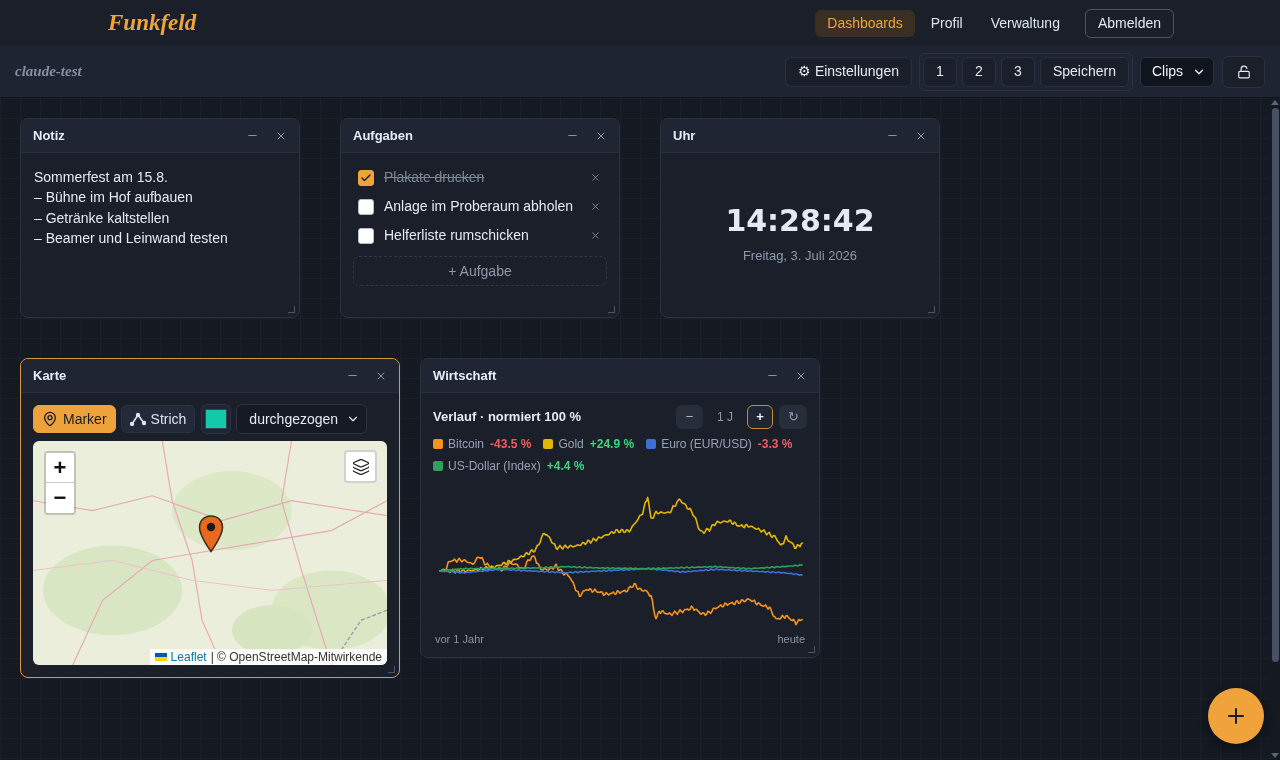 This screenshot has width=1280, height=760. What do you see at coordinates (50, 375) in the screenshot?
I see `widget-title: Karte` at bounding box center [50, 375].